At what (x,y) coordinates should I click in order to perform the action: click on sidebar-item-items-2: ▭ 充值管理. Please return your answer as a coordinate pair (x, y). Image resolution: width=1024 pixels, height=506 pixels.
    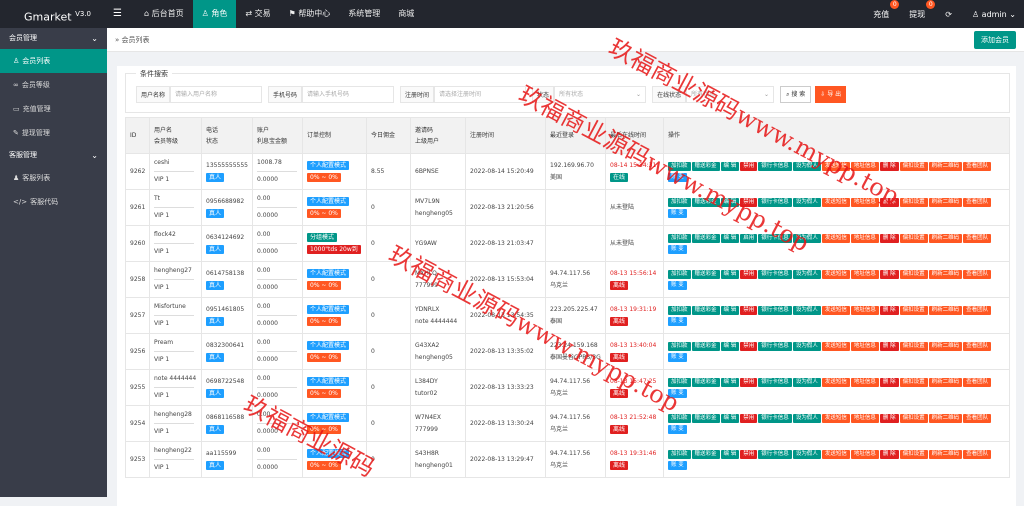
    Looking at the image, I should click on (53, 109).